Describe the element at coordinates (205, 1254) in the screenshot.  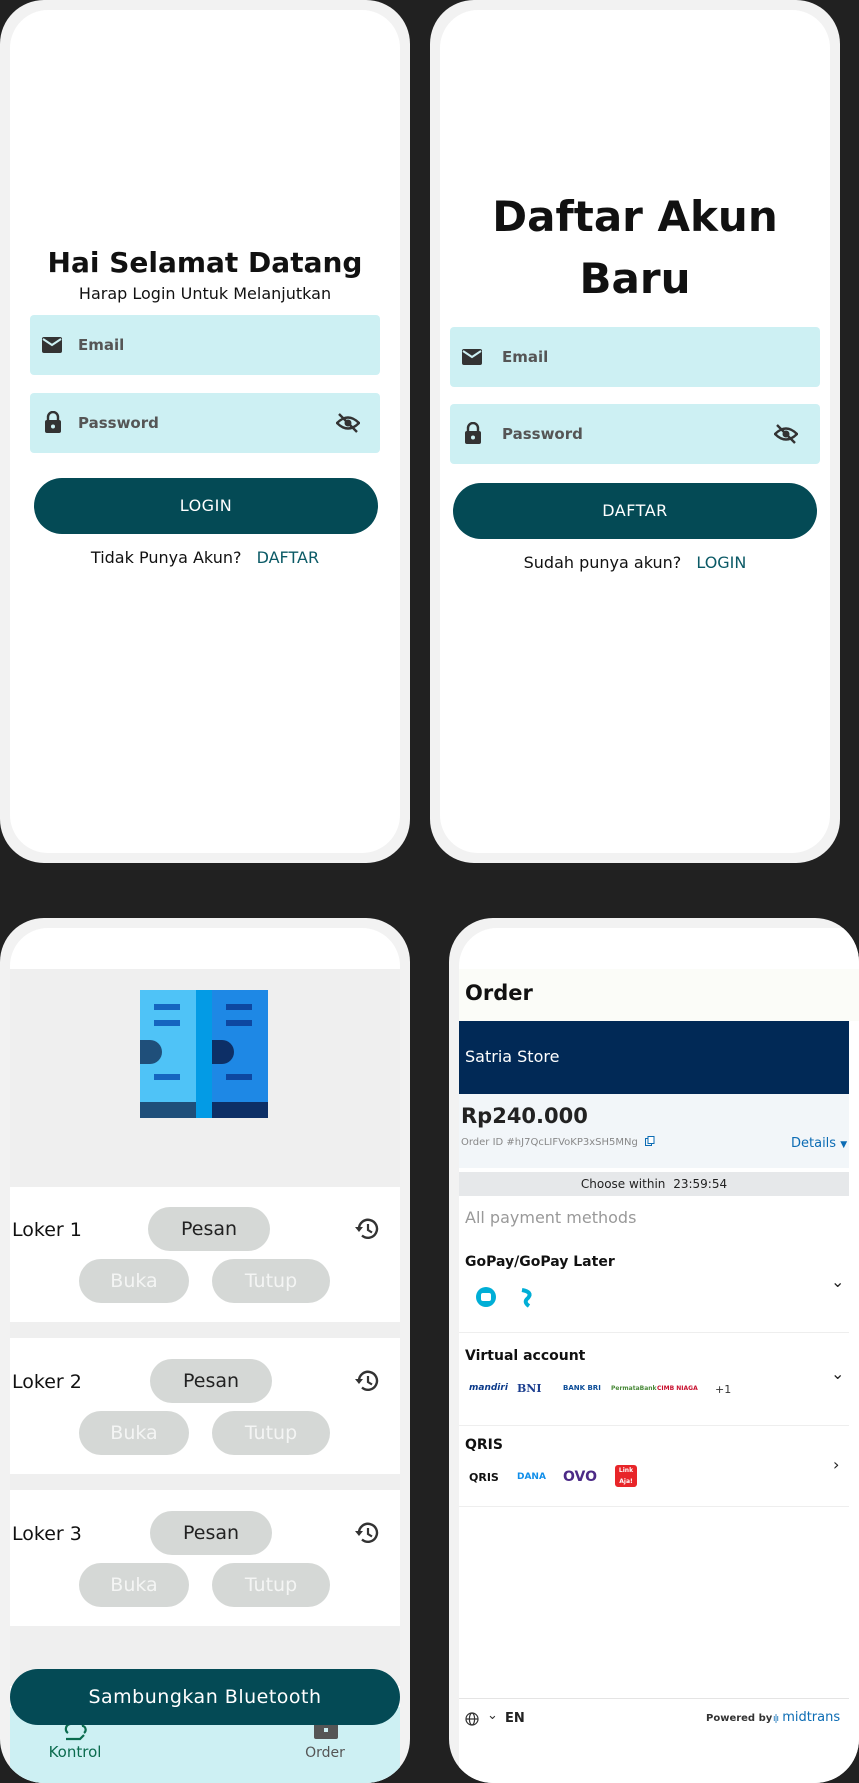
I see `locker-row-1: Loker 1 Pesan Buka Tutup` at that location.